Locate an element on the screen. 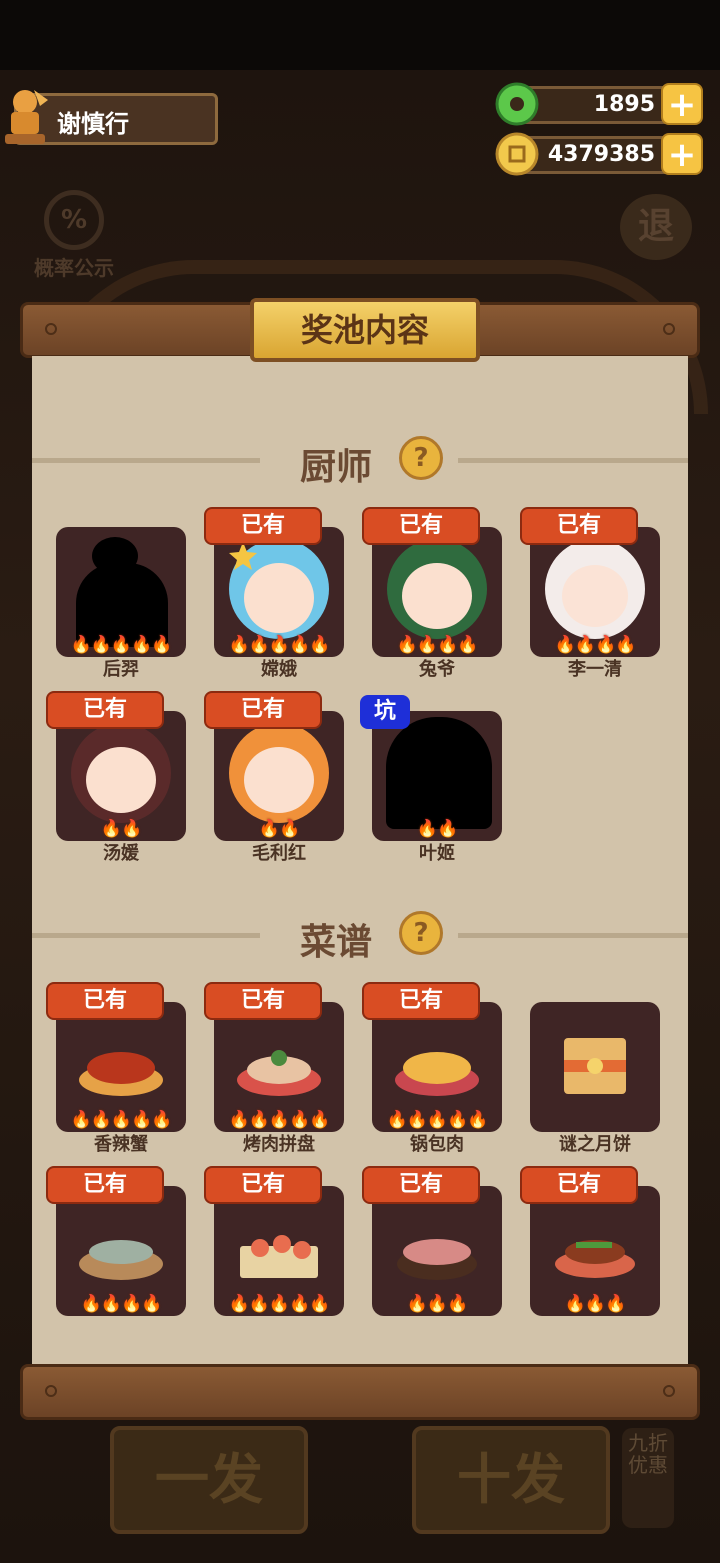 This screenshot has width=720, height=1563. coin-counter: 4379385 + is located at coordinates (599, 154).